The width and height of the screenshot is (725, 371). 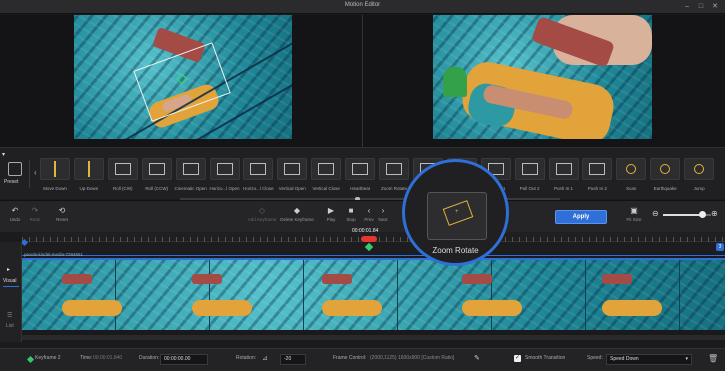 I want to click on preset-item: Cinematic Open, so click(x=191, y=174).